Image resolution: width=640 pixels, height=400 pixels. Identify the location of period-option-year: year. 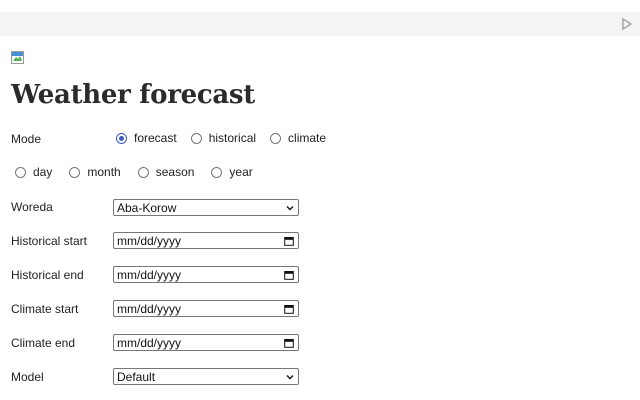
(232, 172).